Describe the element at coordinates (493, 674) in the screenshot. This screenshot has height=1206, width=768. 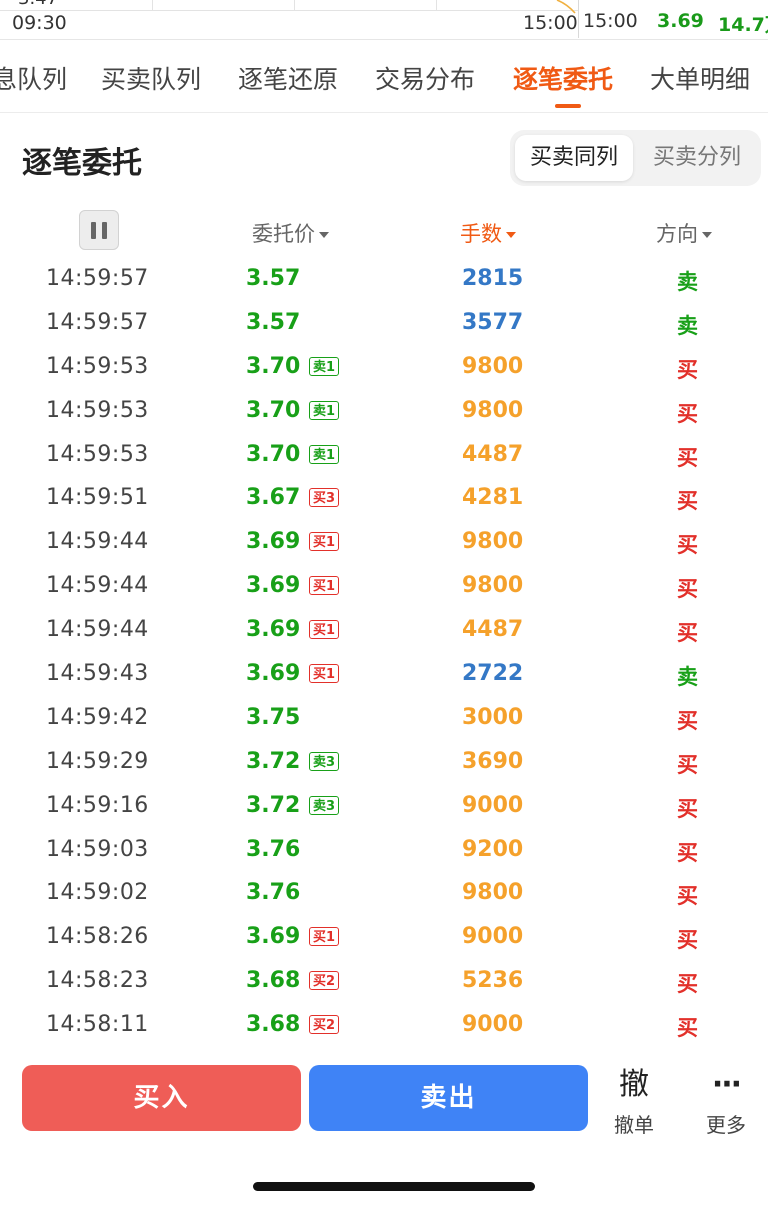
I see `order-volume: 2722` at that location.